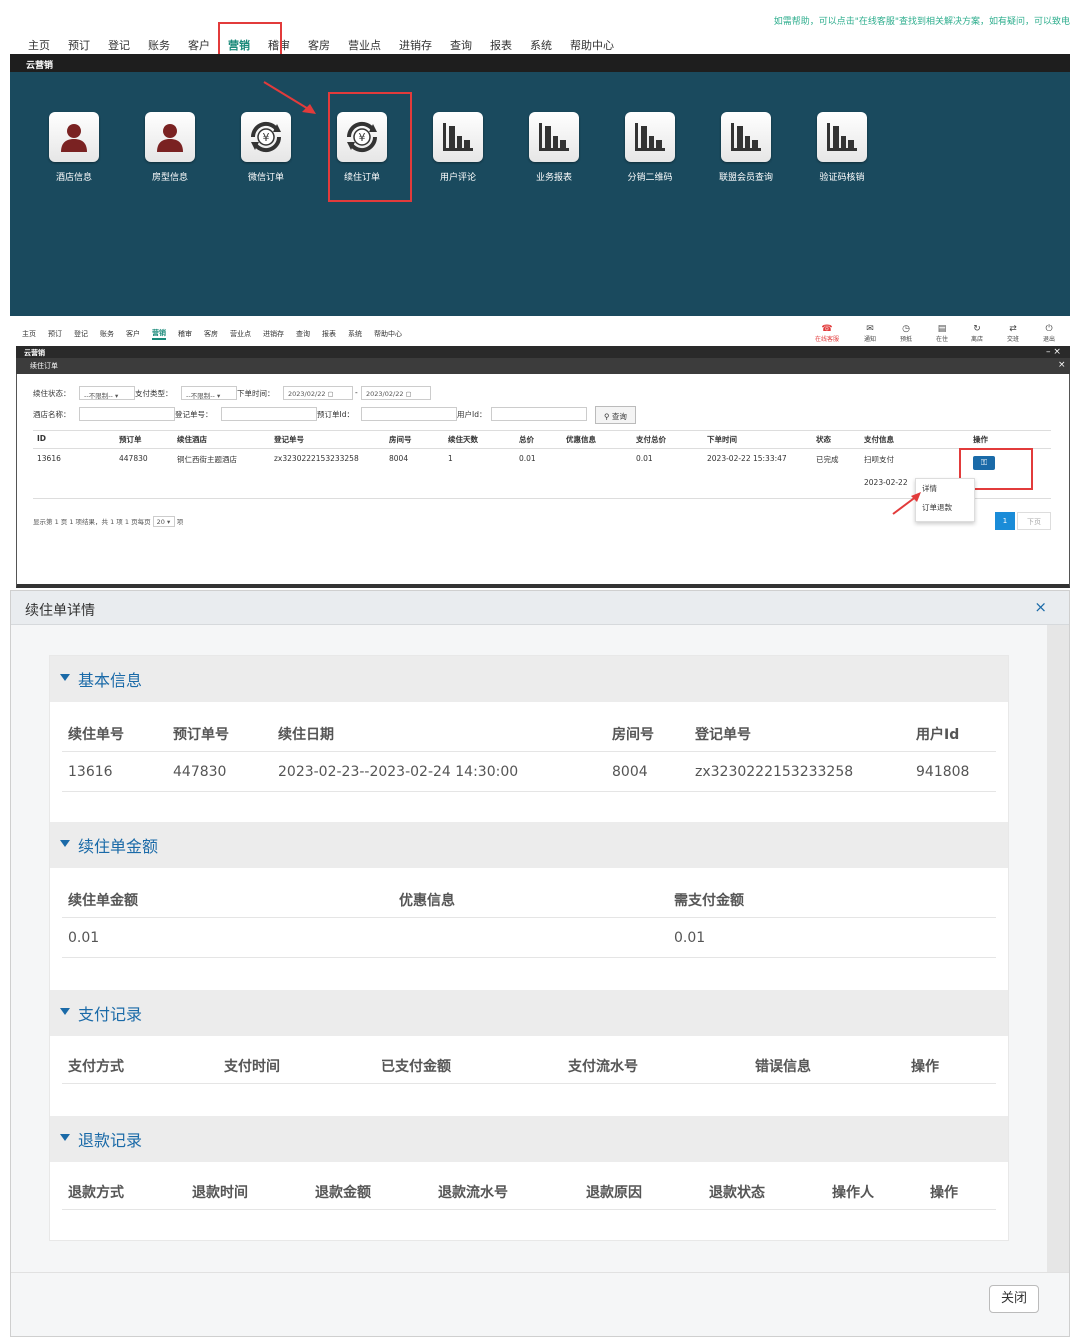 This screenshot has height=1339, width=1080. I want to click on tile-distribution-qr: 分销二维码, so click(650, 147).